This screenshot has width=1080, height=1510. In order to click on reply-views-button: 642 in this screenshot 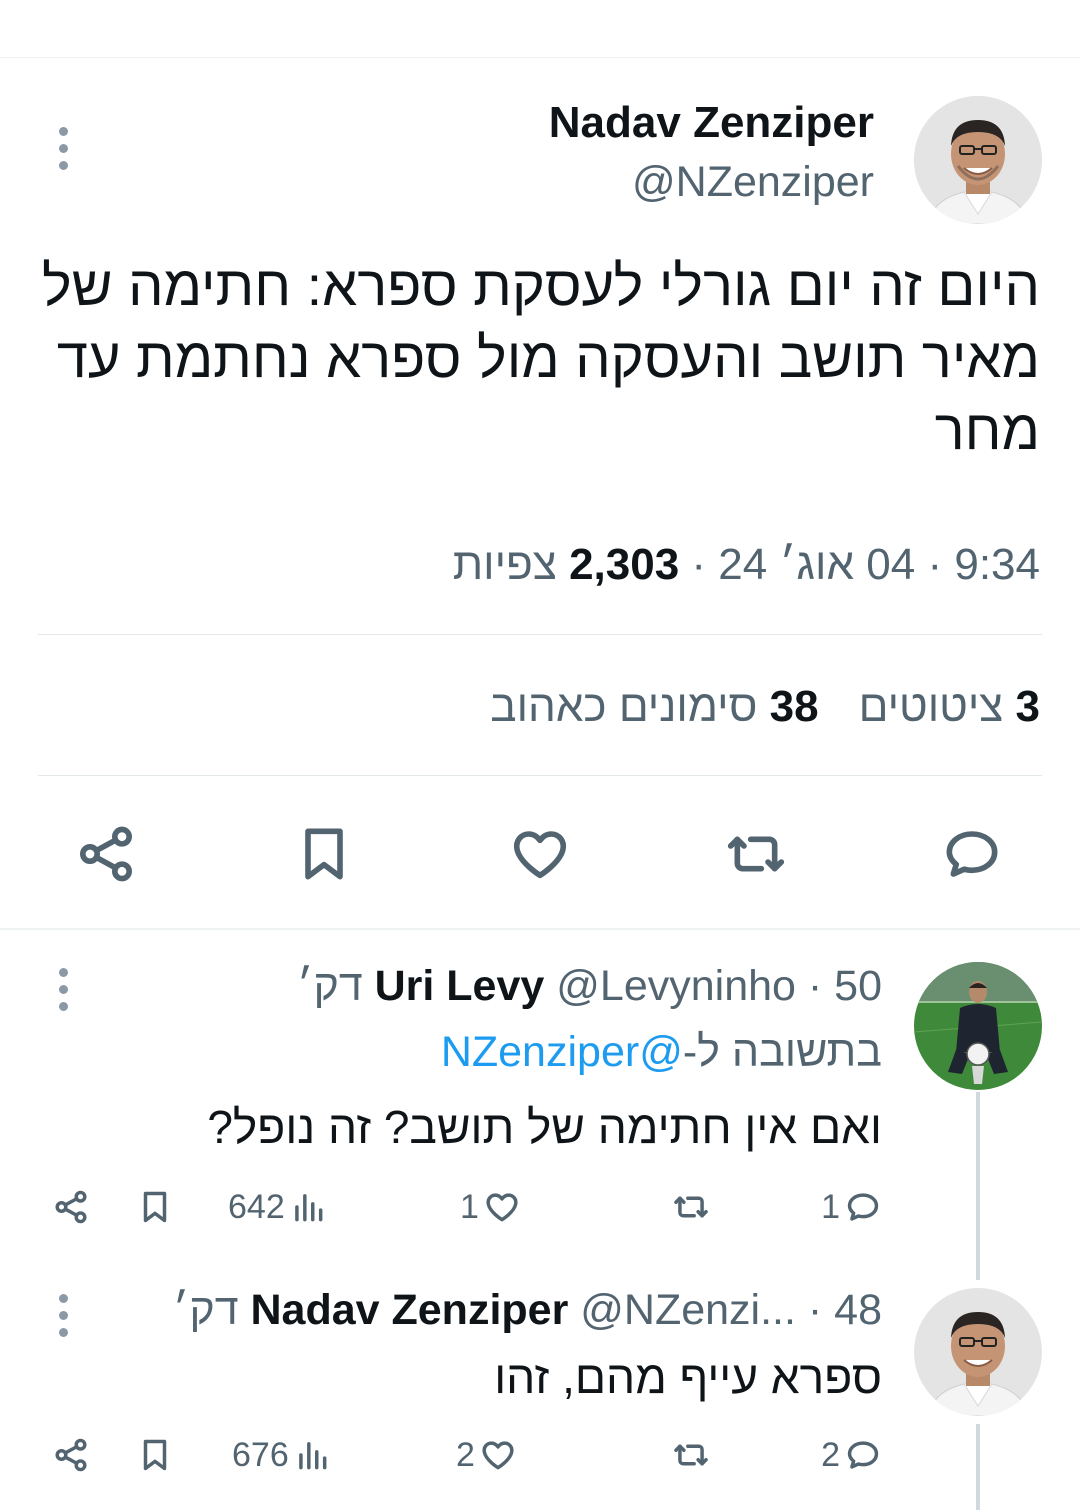, I will do `click(277, 1207)`.